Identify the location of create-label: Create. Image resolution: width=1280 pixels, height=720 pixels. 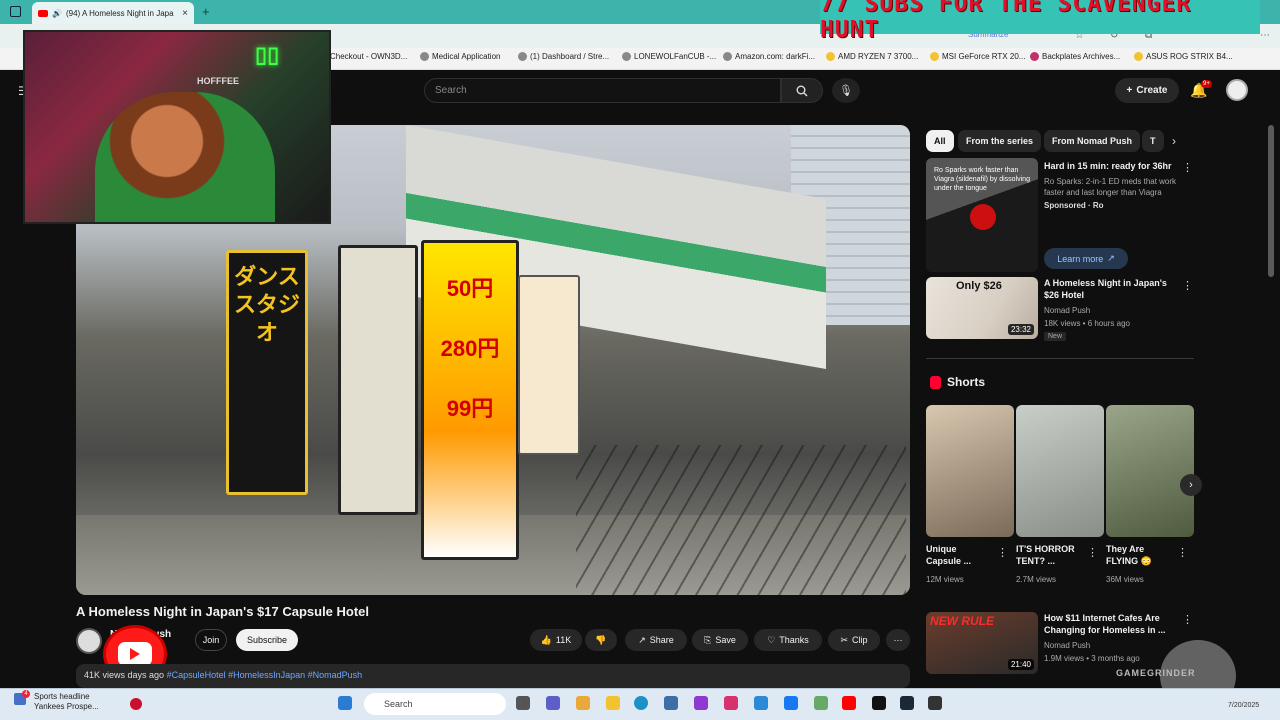
(1152, 90).